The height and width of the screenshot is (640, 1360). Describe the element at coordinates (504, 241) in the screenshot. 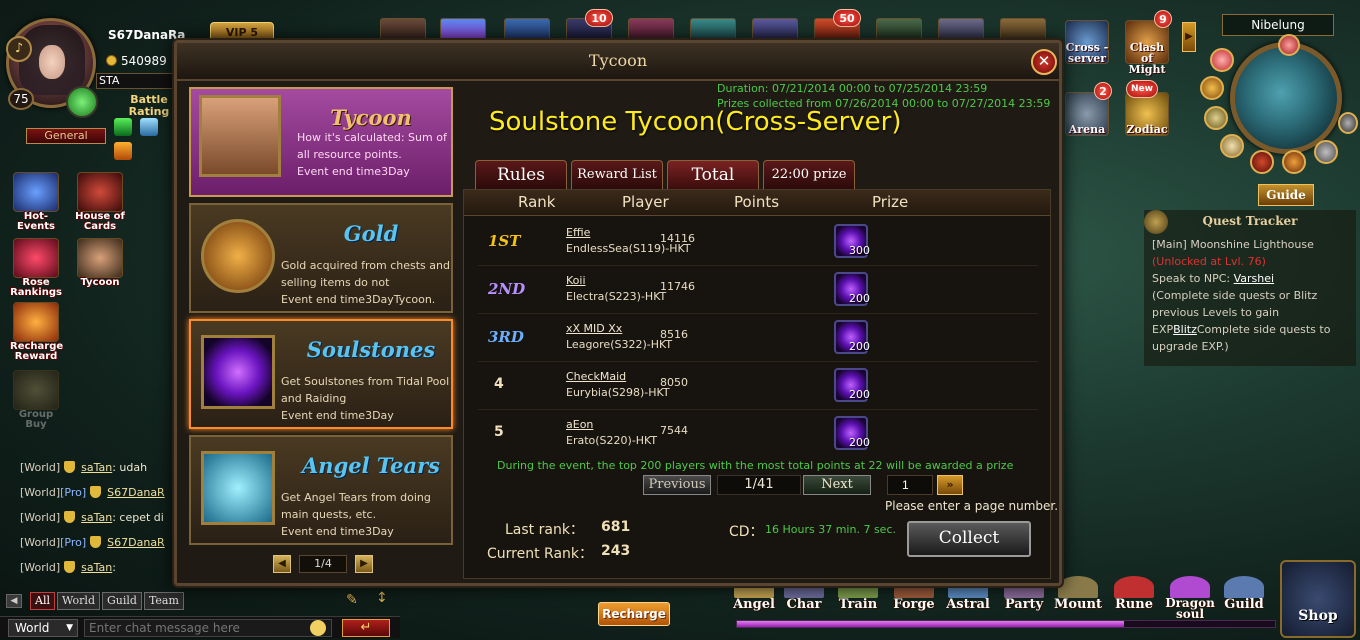

I see `rank-label: 1ST` at that location.